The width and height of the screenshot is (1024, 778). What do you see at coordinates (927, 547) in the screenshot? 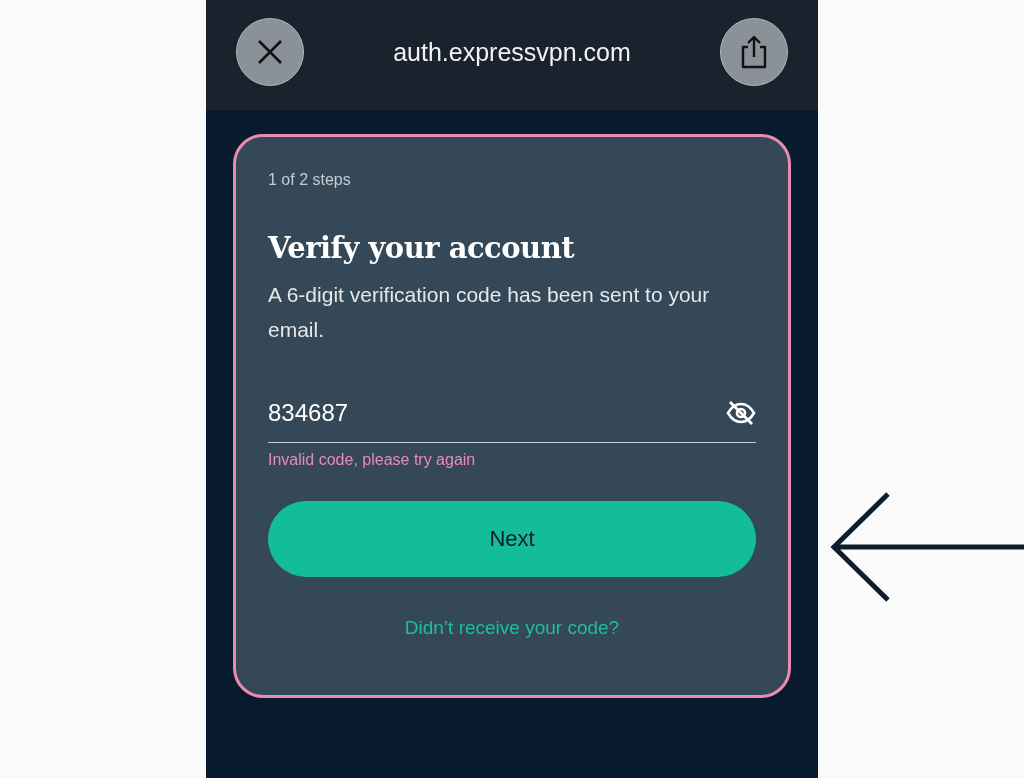
I see `arrow-icon` at bounding box center [927, 547].